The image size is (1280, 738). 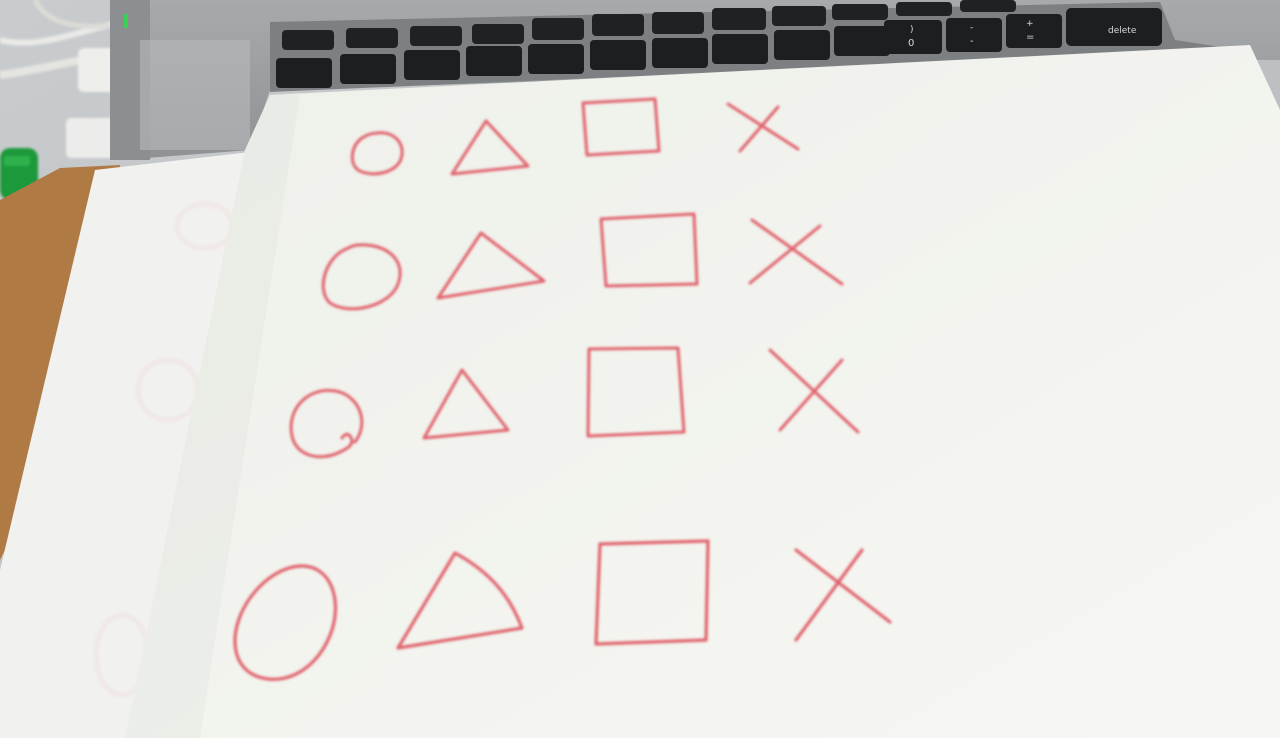 What do you see at coordinates (1030, 37) in the screenshot?
I see `key-equals-bottom-label: =` at bounding box center [1030, 37].